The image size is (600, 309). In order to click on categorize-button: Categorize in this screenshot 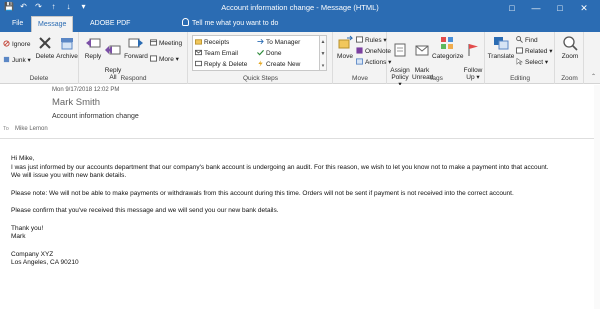, I will do `click(447, 47)`.